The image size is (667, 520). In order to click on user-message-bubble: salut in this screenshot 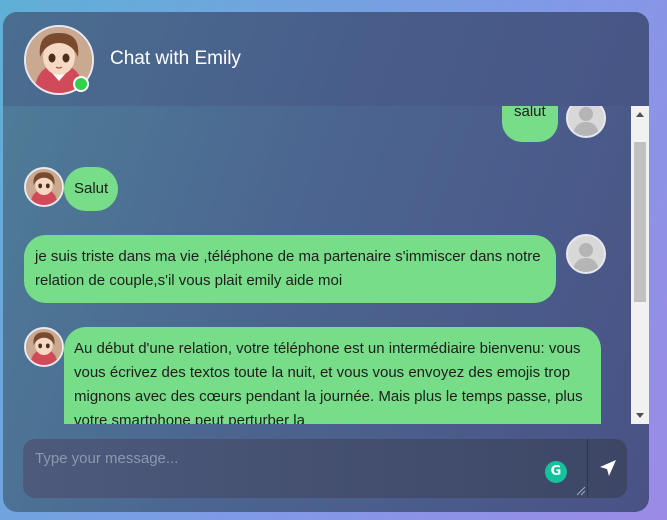, I will do `click(530, 124)`.